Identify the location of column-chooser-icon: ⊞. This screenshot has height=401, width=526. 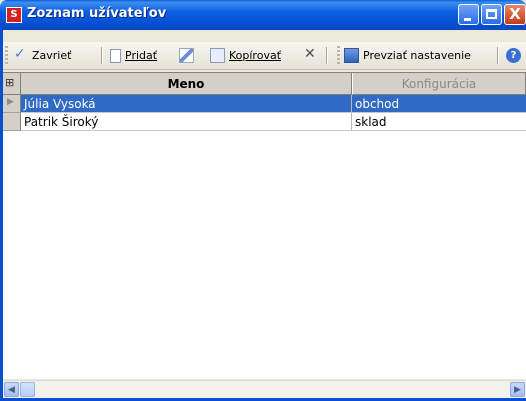
(10, 82).